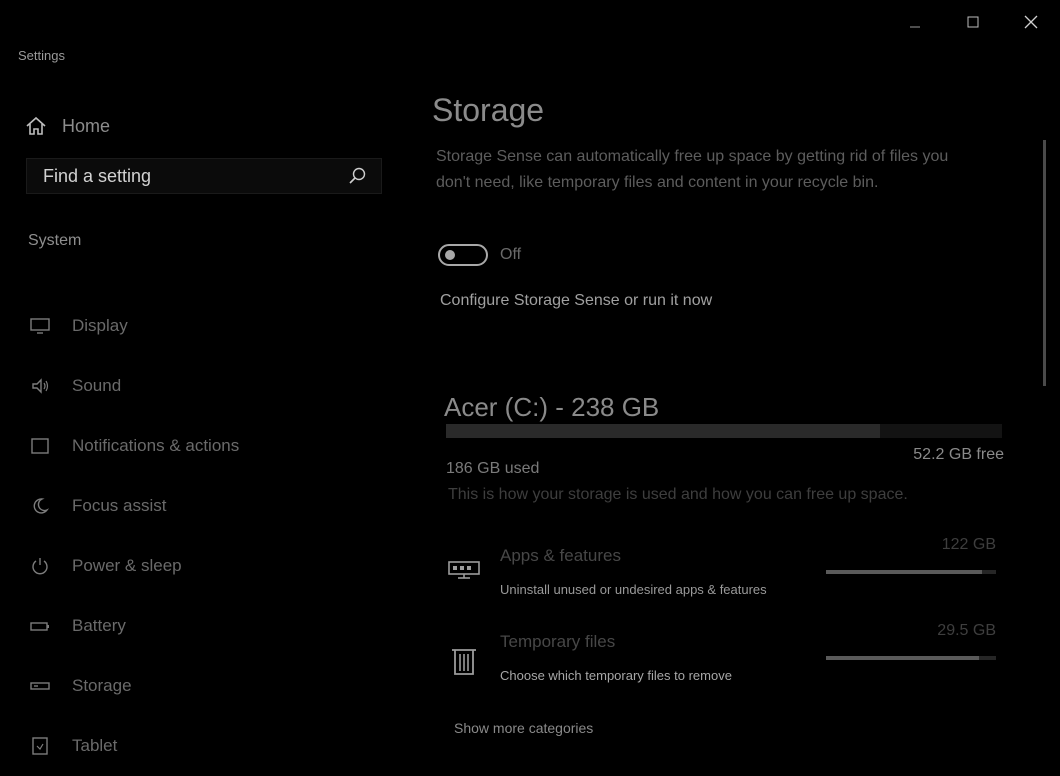 This screenshot has height=776, width=1060. I want to click on sidebar-item-label: Storage, so click(102, 685).